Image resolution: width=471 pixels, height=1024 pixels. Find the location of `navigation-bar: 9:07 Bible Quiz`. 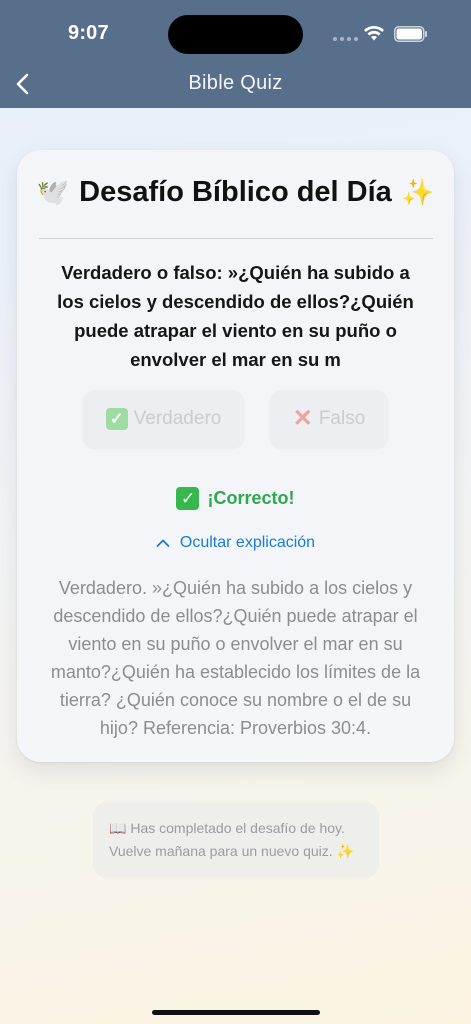

navigation-bar: 9:07 Bible Quiz is located at coordinates (235, 54).